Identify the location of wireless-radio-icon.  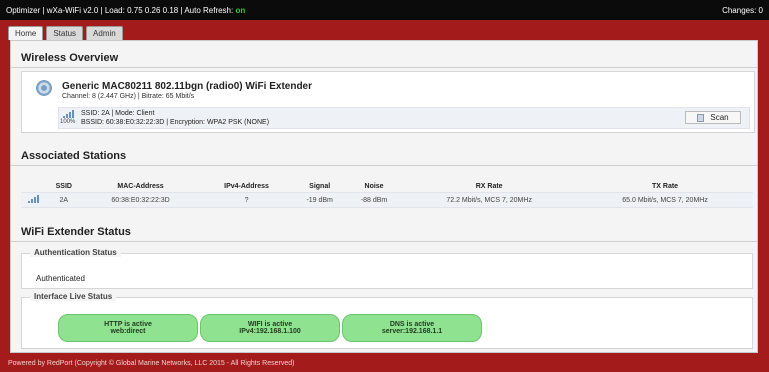
(44, 88).